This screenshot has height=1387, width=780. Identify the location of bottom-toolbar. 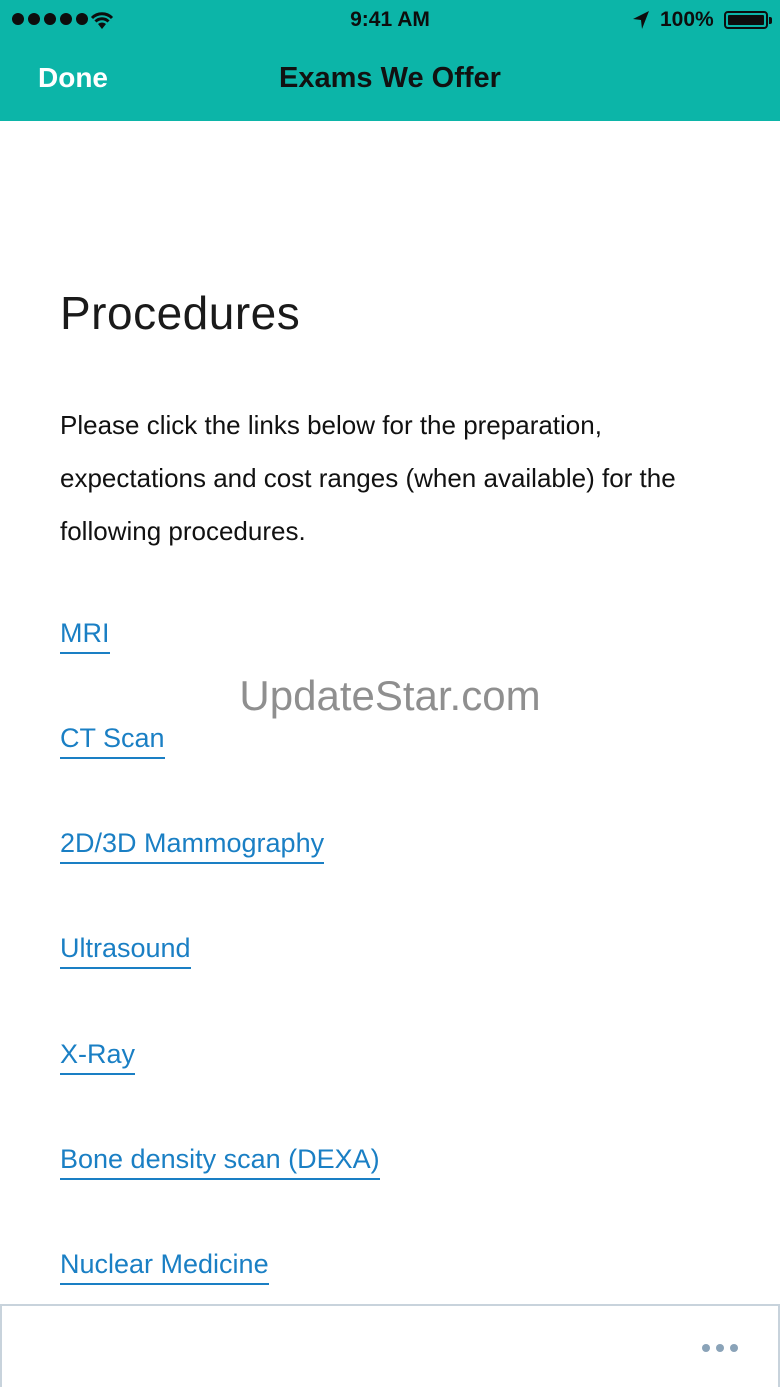
(390, 1345).